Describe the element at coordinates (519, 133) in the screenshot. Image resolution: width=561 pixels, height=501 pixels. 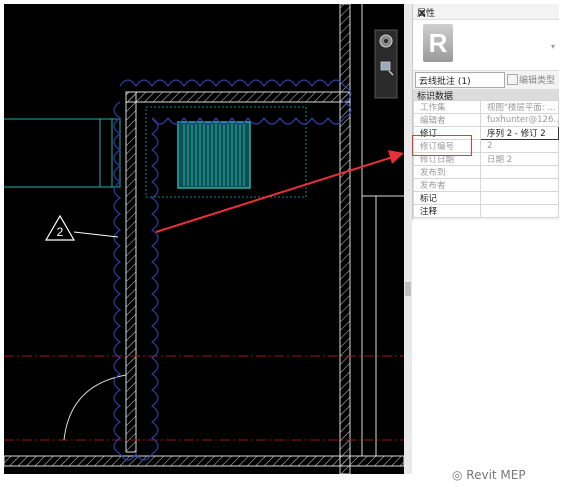
I see `property-value-dropdown: 序列 2 - 修订 2` at that location.